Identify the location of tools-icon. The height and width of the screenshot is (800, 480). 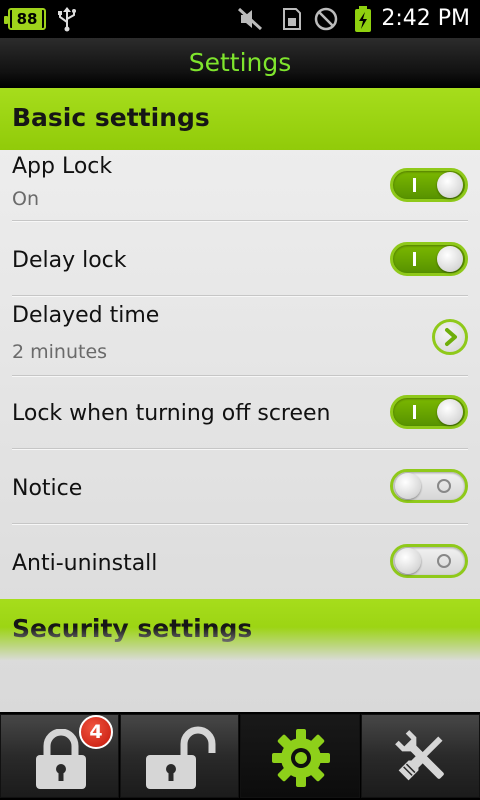
(419, 755).